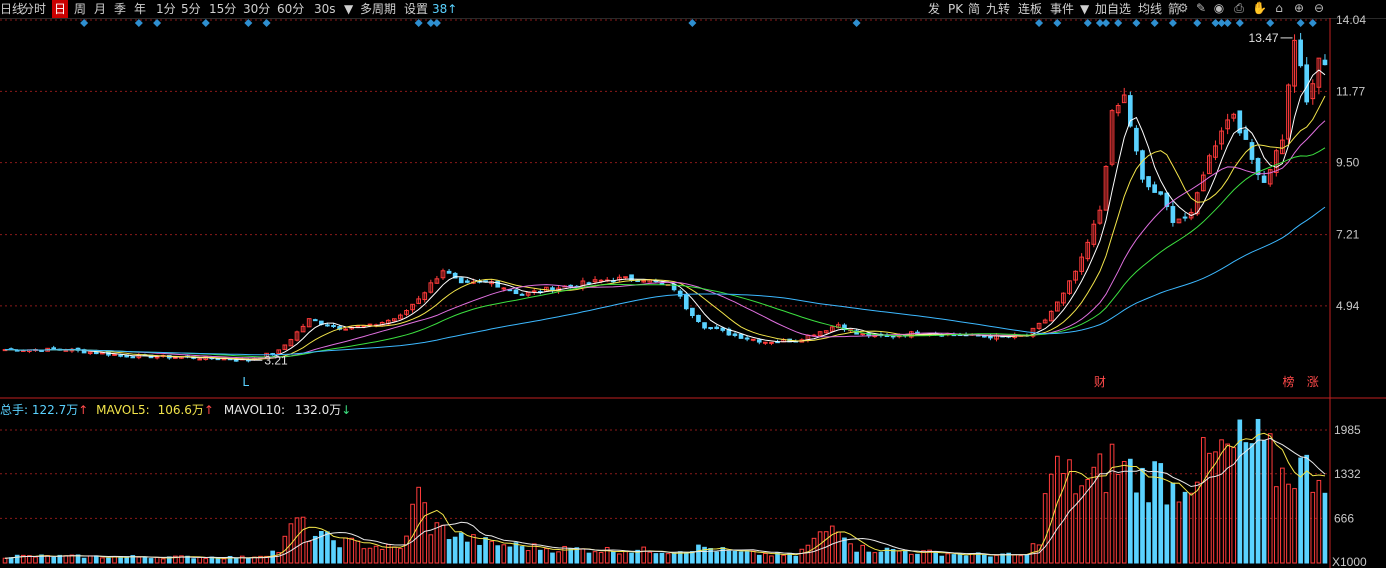  Describe the element at coordinates (276, 360) in the screenshot. I see `low-price-label: 3.21` at that location.